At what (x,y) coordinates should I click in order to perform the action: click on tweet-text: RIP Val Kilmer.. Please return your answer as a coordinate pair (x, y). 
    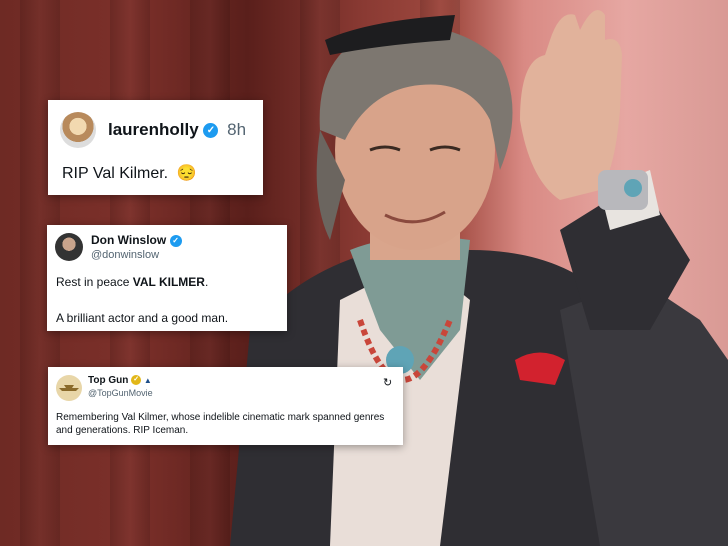
    Looking at the image, I should click on (115, 173).